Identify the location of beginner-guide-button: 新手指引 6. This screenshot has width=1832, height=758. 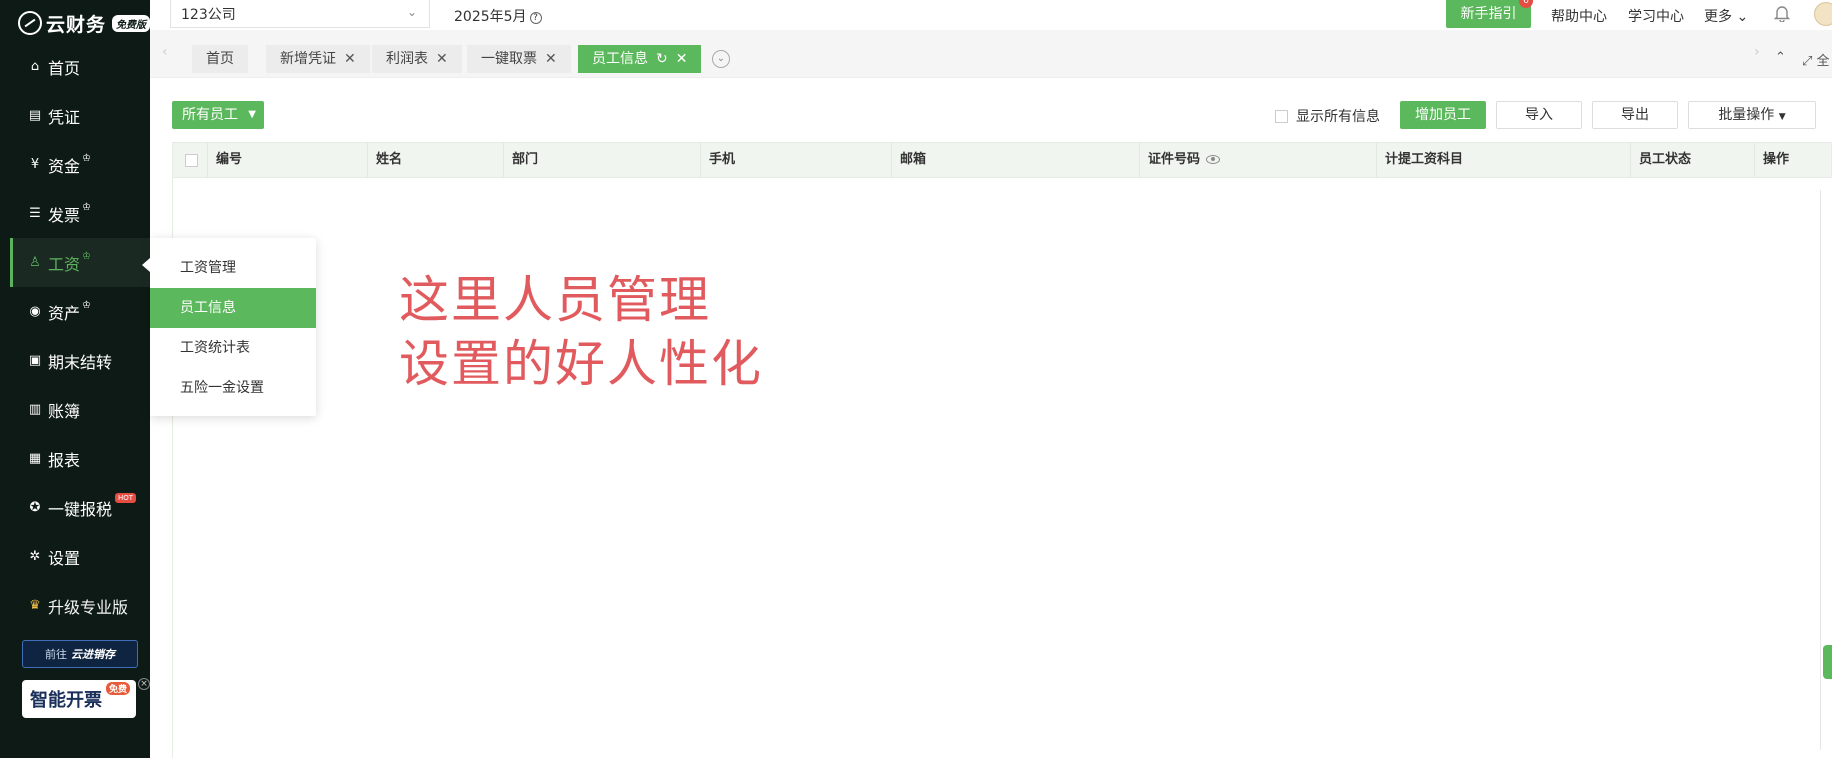
(1489, 14).